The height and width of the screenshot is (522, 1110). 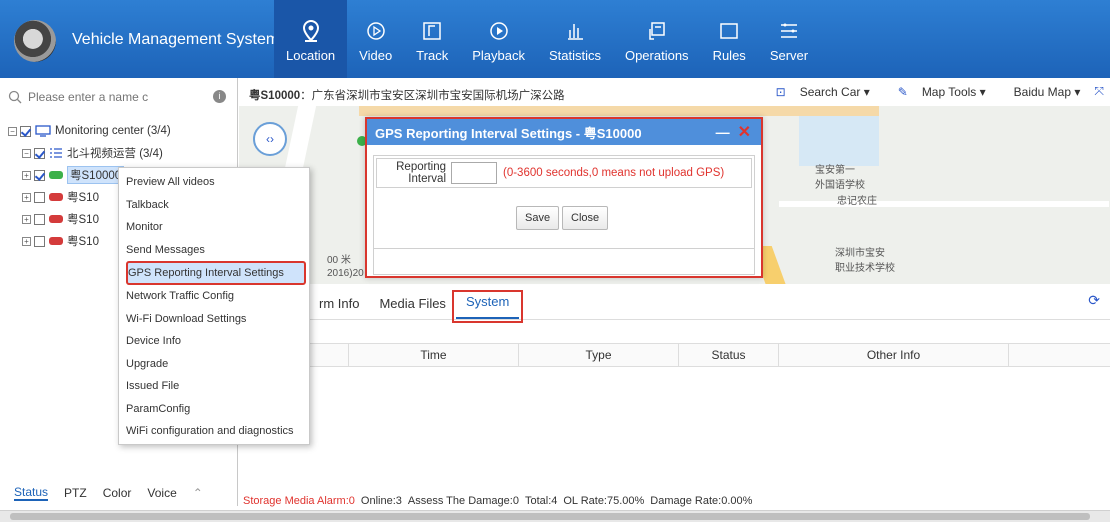 I want to click on track-icon, so click(x=432, y=31).